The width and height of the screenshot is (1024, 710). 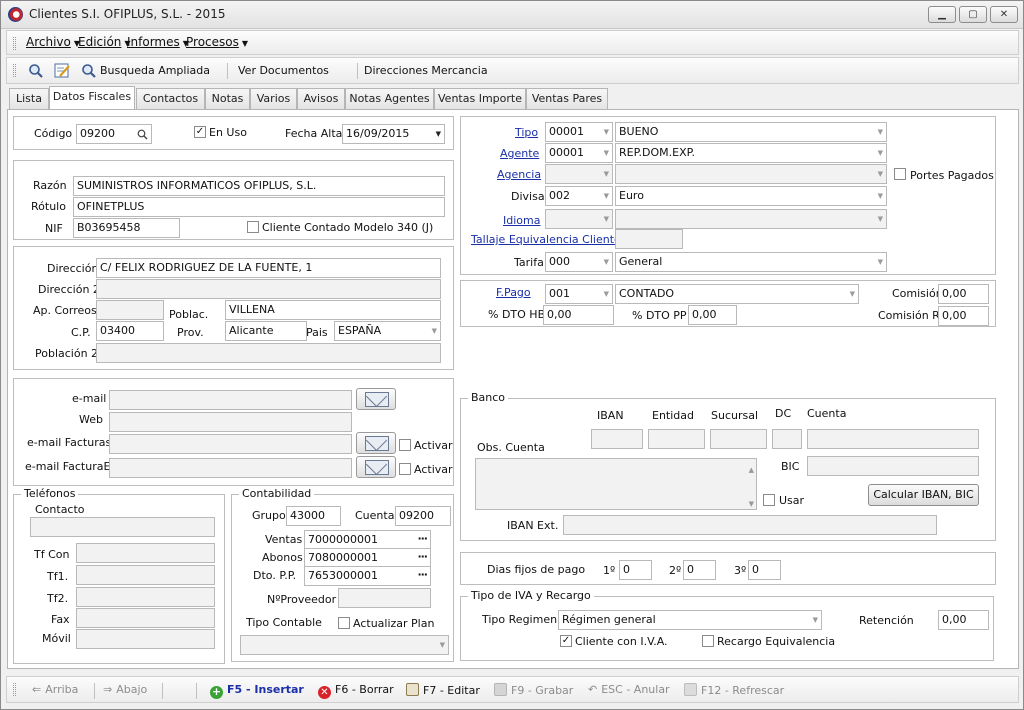 I want to click on busqueda-ampliada-button: Busqueda Ampliada, so click(x=155, y=70).